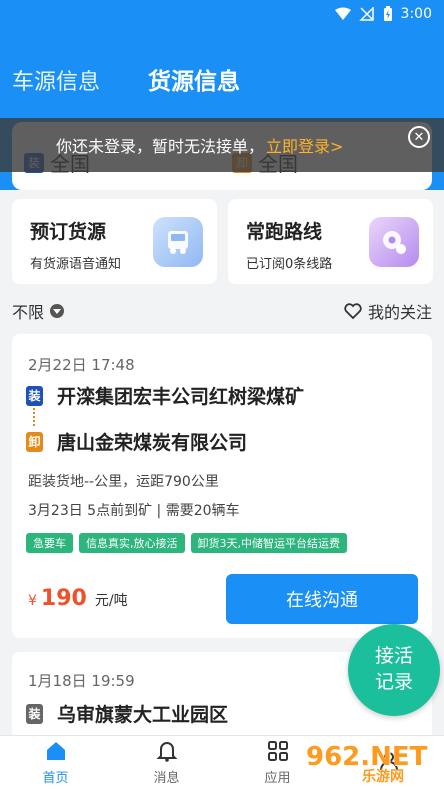 The height and width of the screenshot is (789, 444). I want to click on online-chat-button: 在线沟通, so click(322, 599).